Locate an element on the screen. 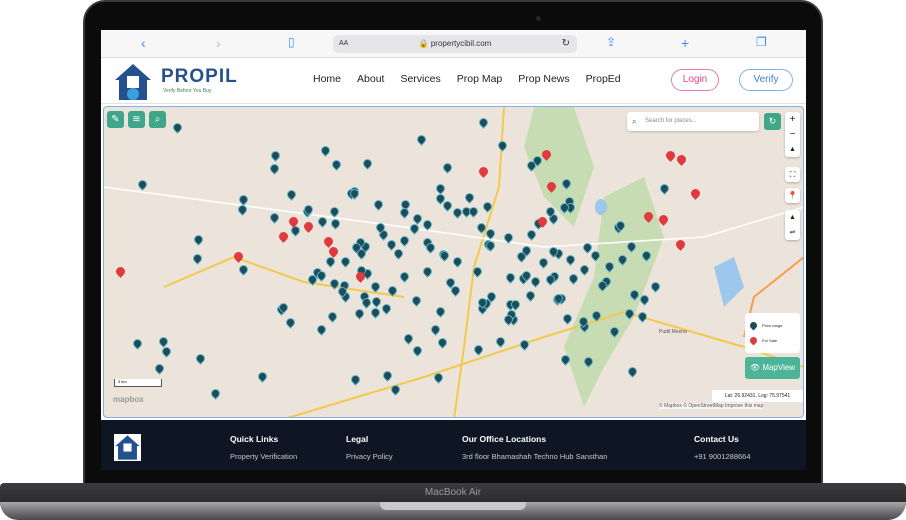 This screenshot has width=906, height=520. link-privacy-policy: Privacy Policy is located at coordinates (369, 457).